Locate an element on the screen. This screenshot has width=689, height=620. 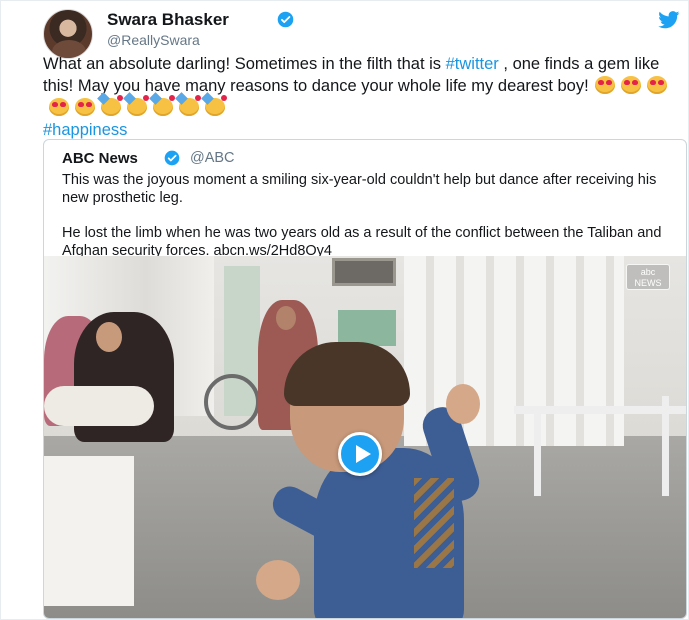
play-button is located at coordinates (360, 454).